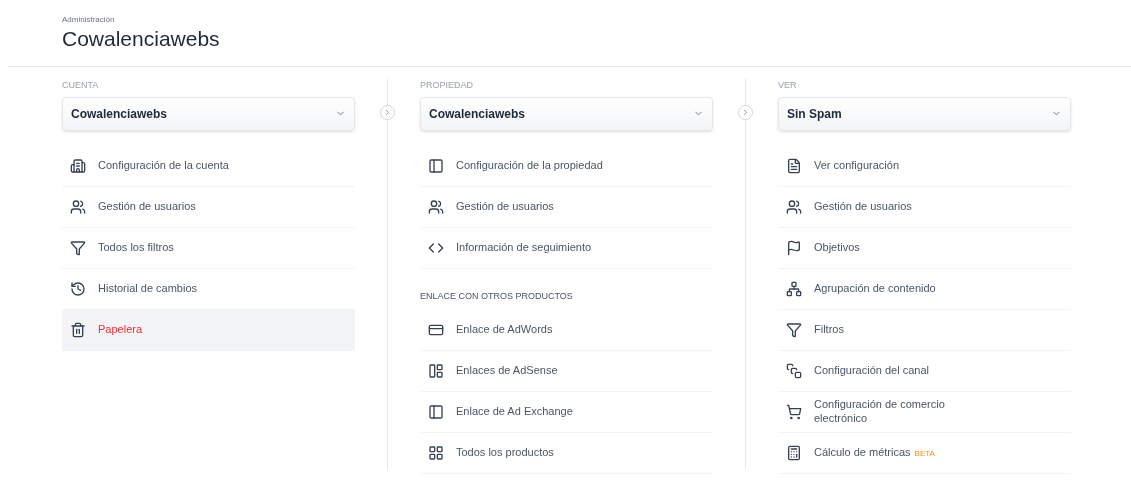 The image size is (1131, 486). Describe the element at coordinates (89, 20) in the screenshot. I see `breadcrumb: Administración` at that location.